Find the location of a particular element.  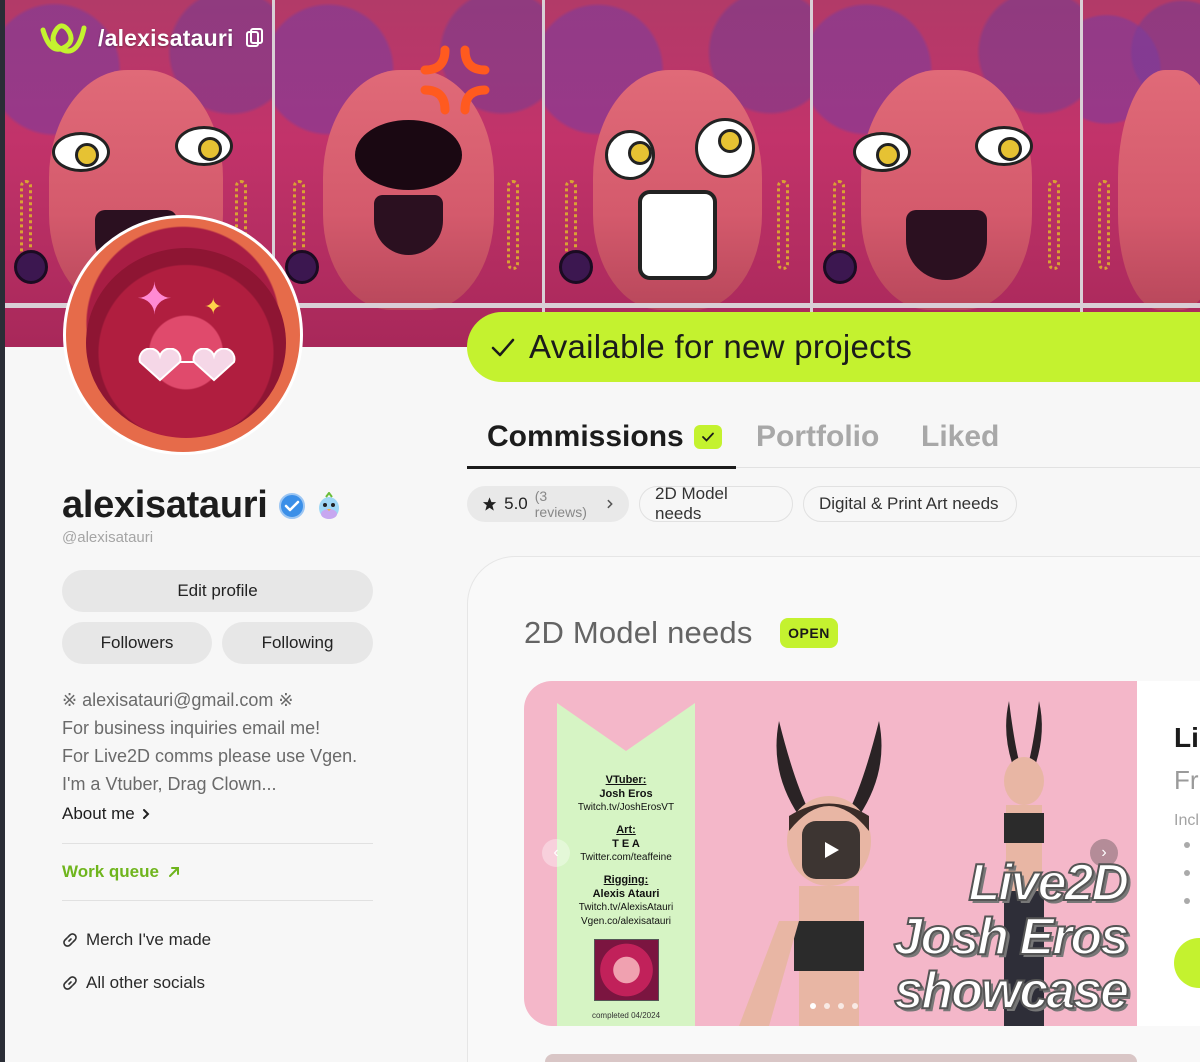

work-queue-label: Work queue is located at coordinates (110, 871).